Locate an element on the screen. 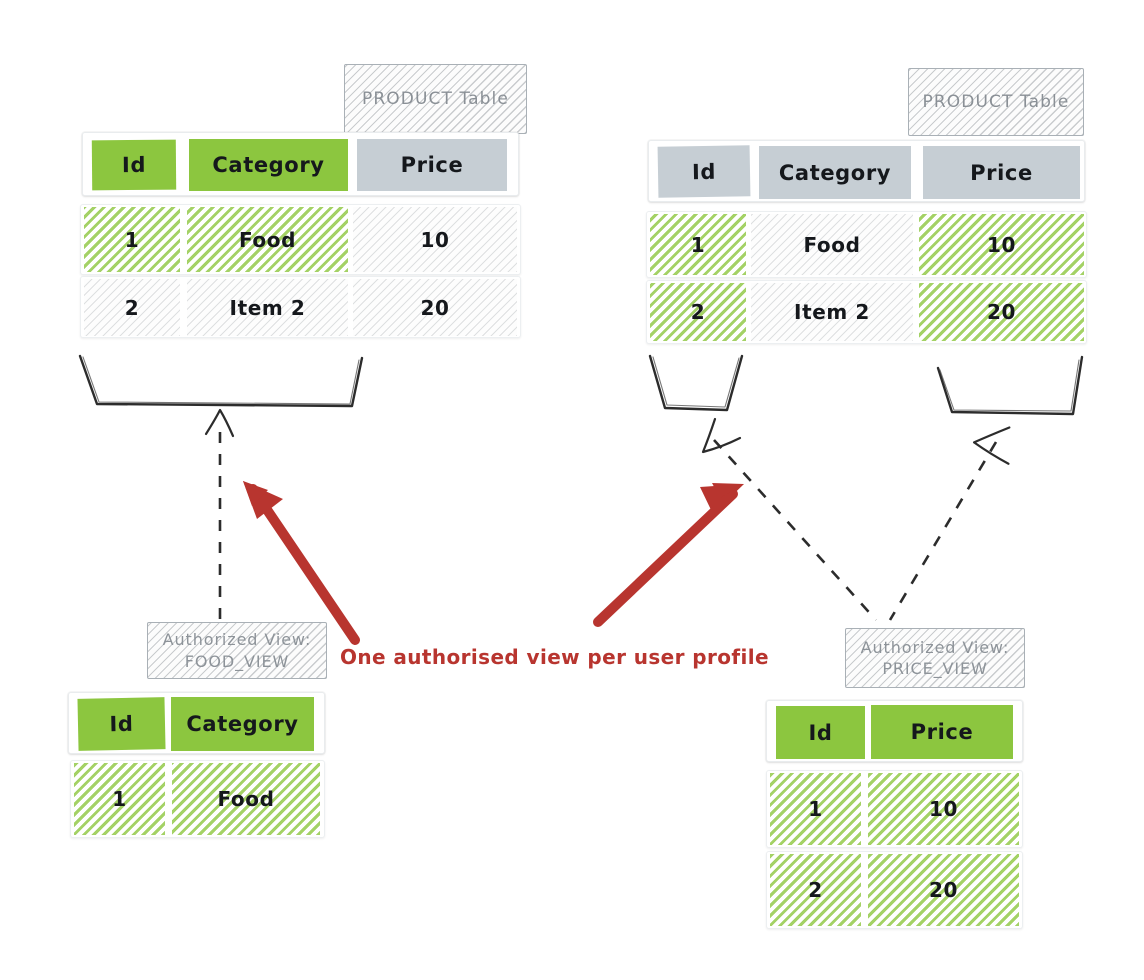  product-table-right-header-row: Id Category Price is located at coordinates (866, 171).